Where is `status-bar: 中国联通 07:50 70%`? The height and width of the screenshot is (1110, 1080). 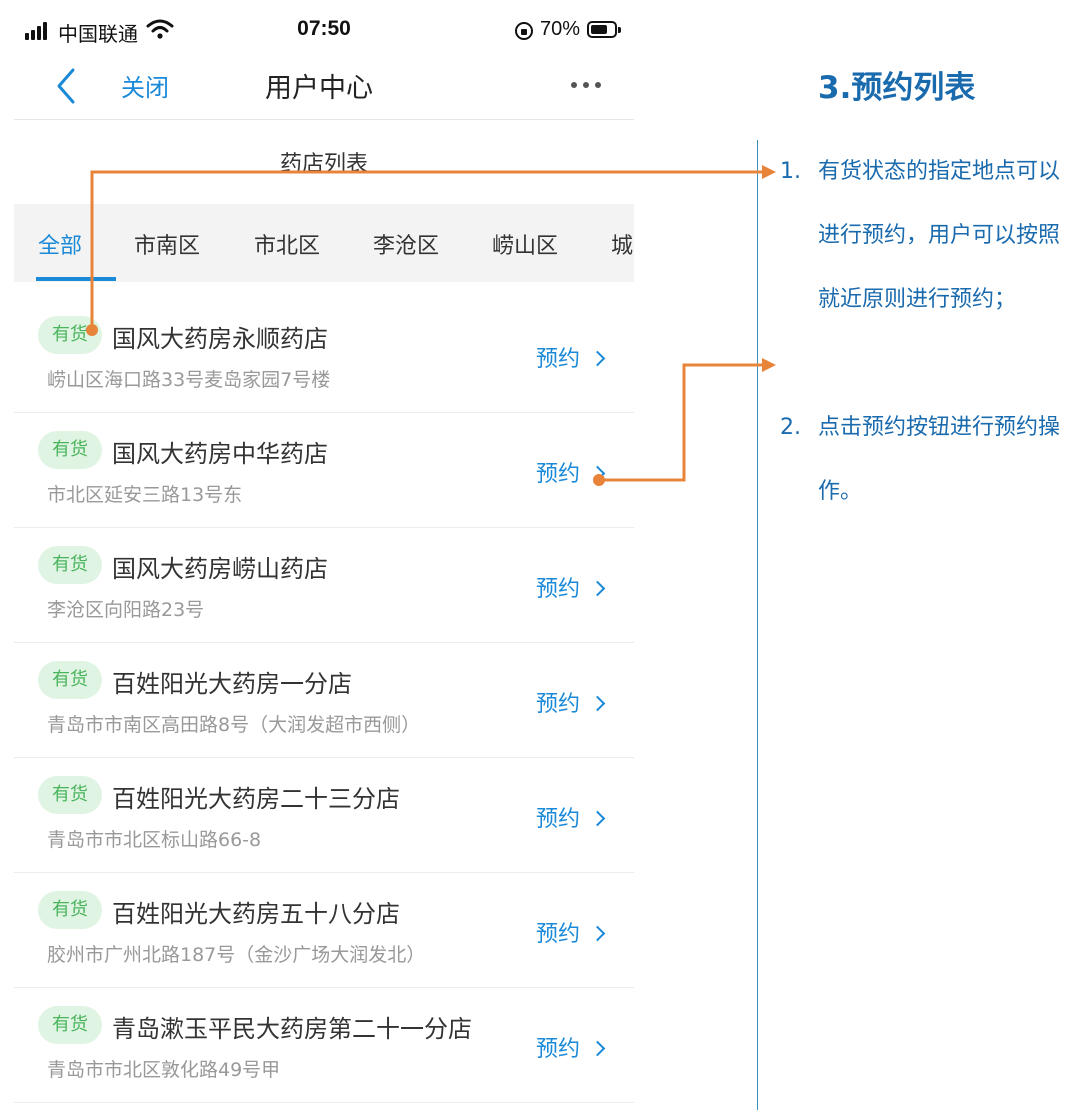
status-bar: 中国联通 07:50 70% is located at coordinates (324, 31).